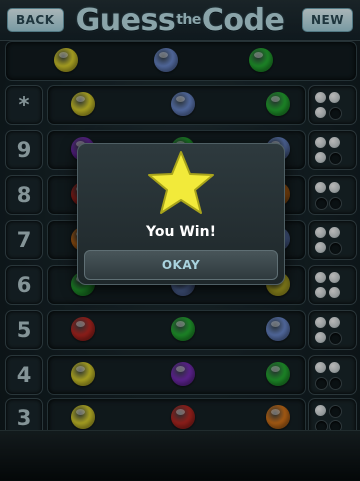 This screenshot has width=360, height=481. I want to click on star-icon, so click(181, 182).